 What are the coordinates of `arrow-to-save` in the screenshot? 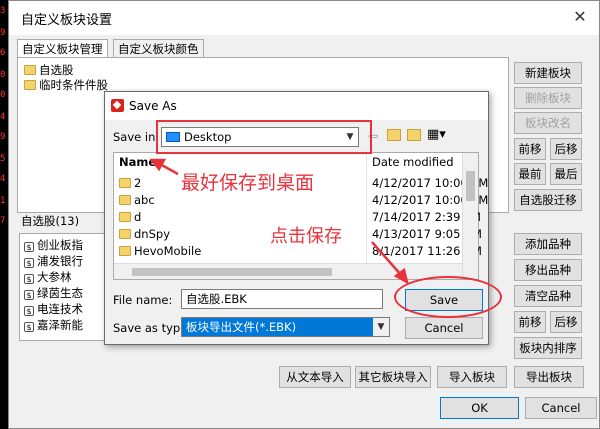 It's located at (387, 259).